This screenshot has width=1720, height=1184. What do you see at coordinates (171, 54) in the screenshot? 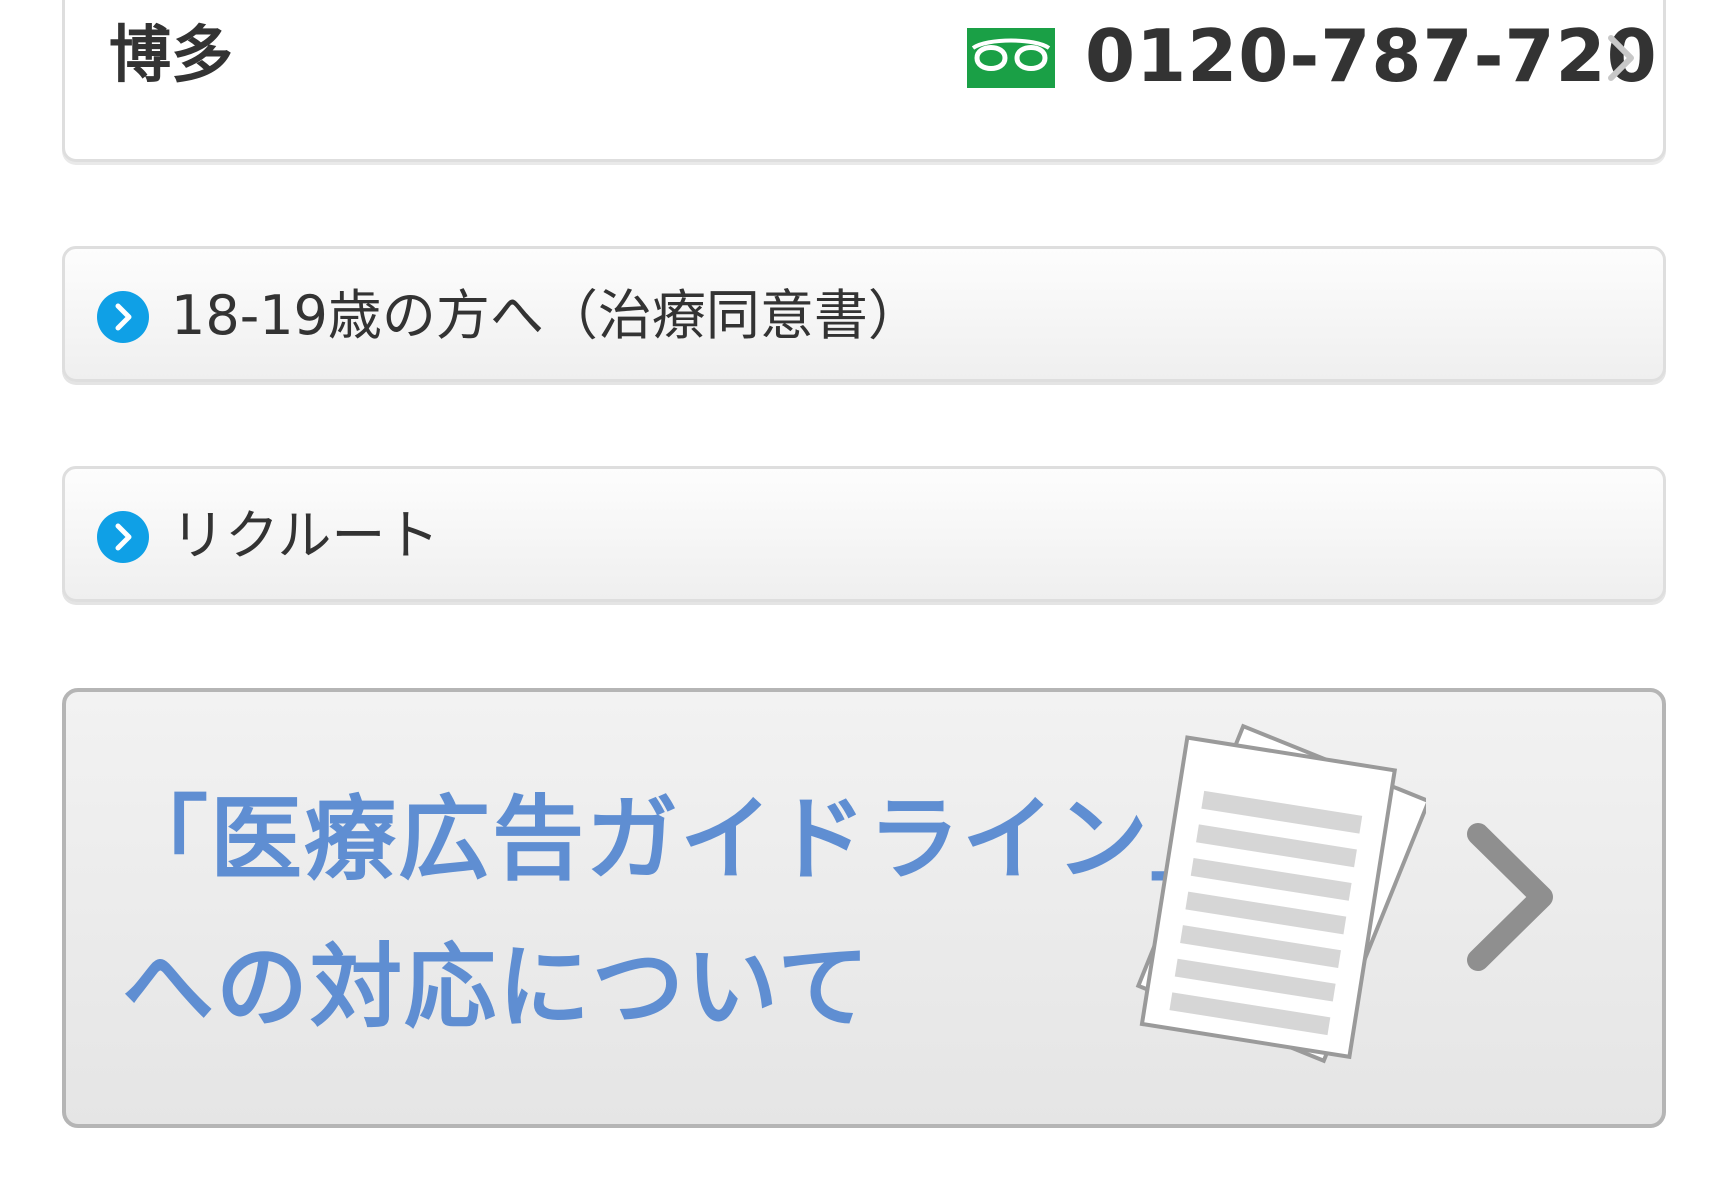
I see `branch-name: 博多` at bounding box center [171, 54].